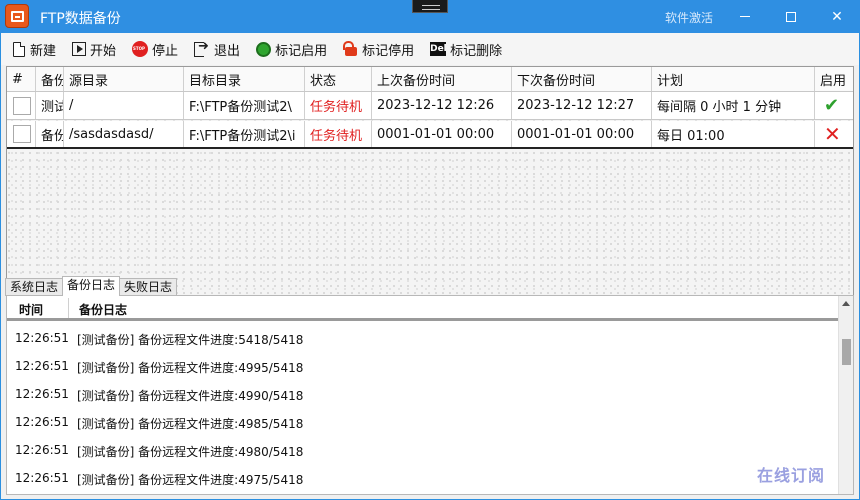  What do you see at coordinates (50, 134) in the screenshot?
I see `task-name: 备份` at bounding box center [50, 134].